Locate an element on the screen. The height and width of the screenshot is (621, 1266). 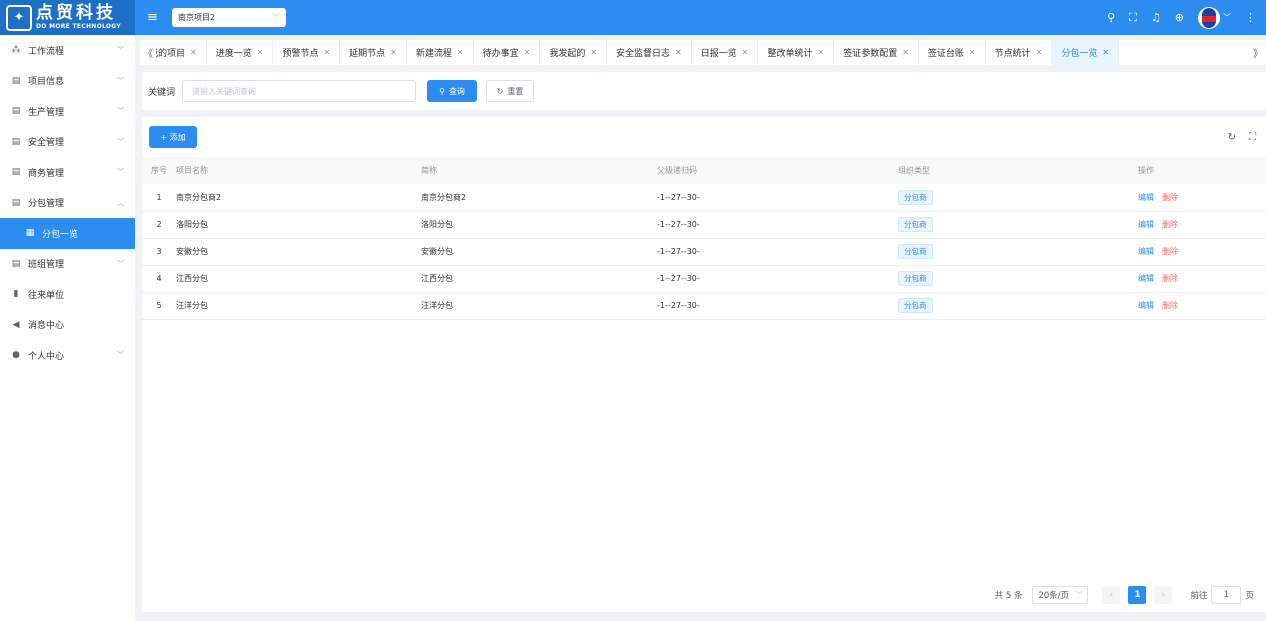
tab-progress: 进度一览 ✕ is located at coordinates (240, 52).